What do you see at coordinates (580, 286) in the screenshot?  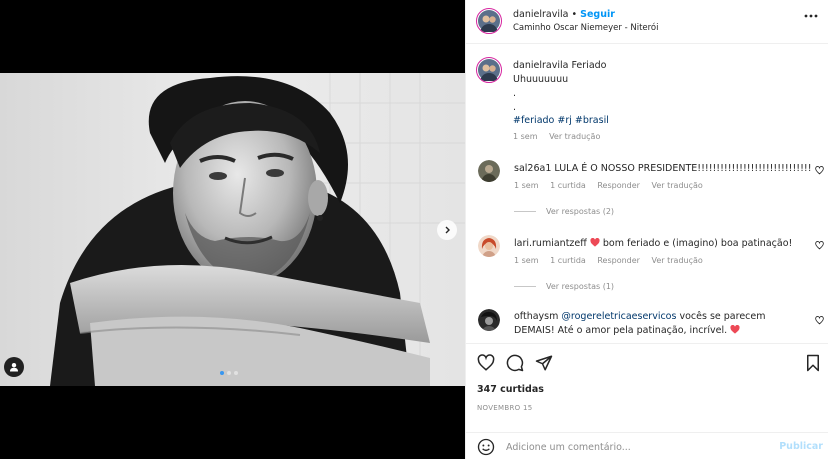 I see `view-replies-label: Ver respostas (1)` at bounding box center [580, 286].